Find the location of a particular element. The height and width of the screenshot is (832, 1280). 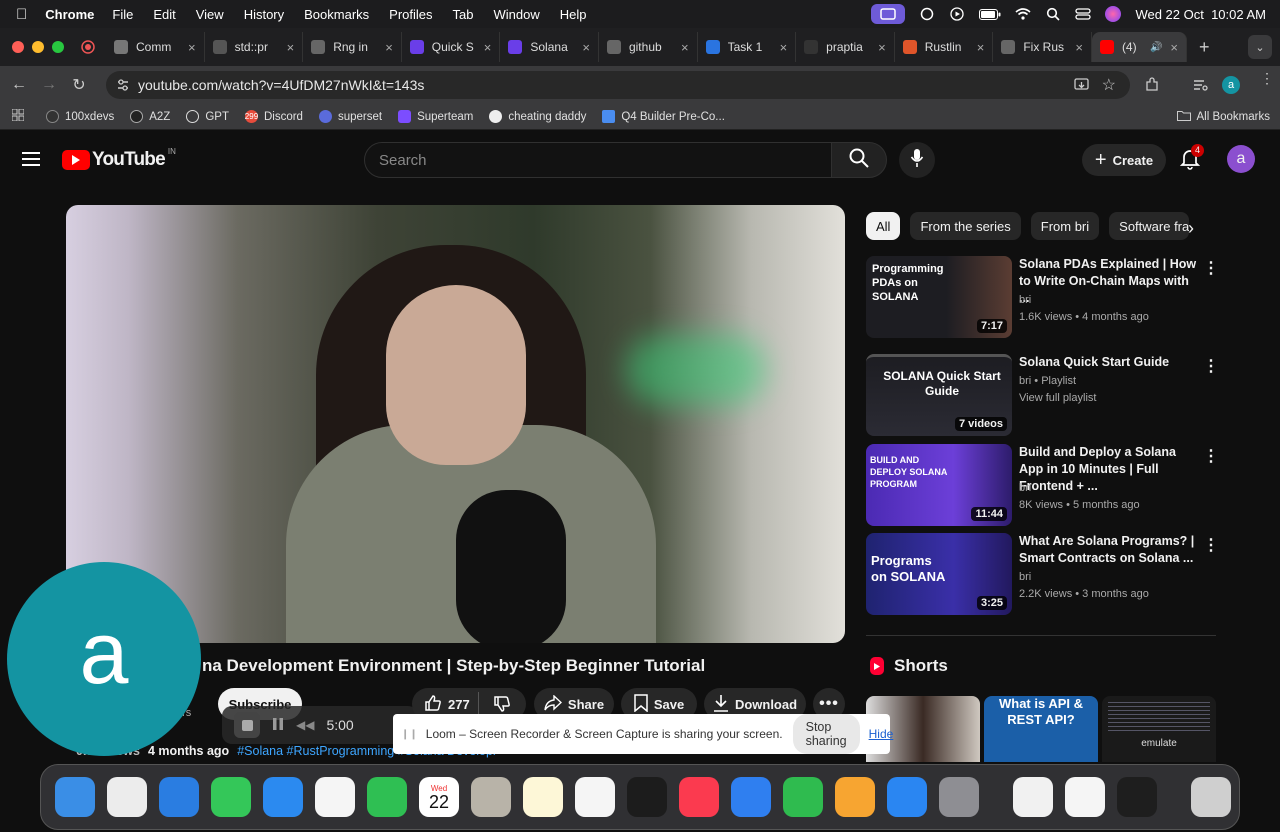

apps-grid-icon is located at coordinates (18, 116).